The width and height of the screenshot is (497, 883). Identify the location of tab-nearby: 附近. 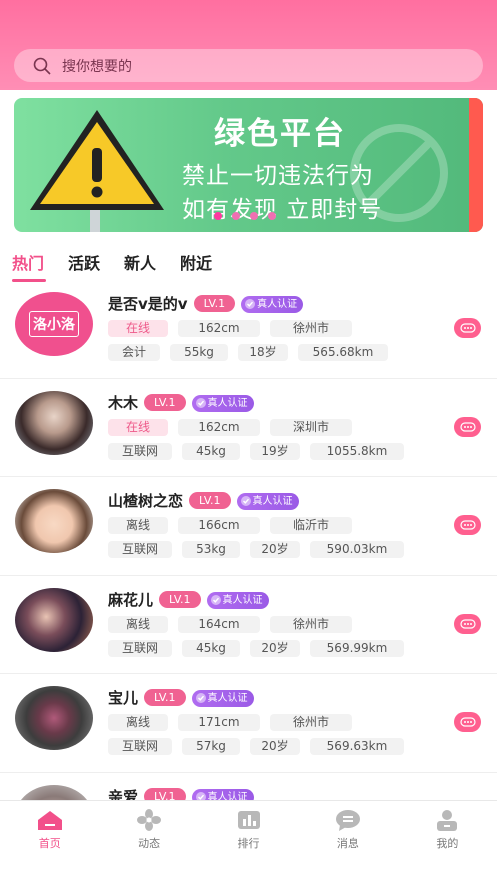
(196, 266).